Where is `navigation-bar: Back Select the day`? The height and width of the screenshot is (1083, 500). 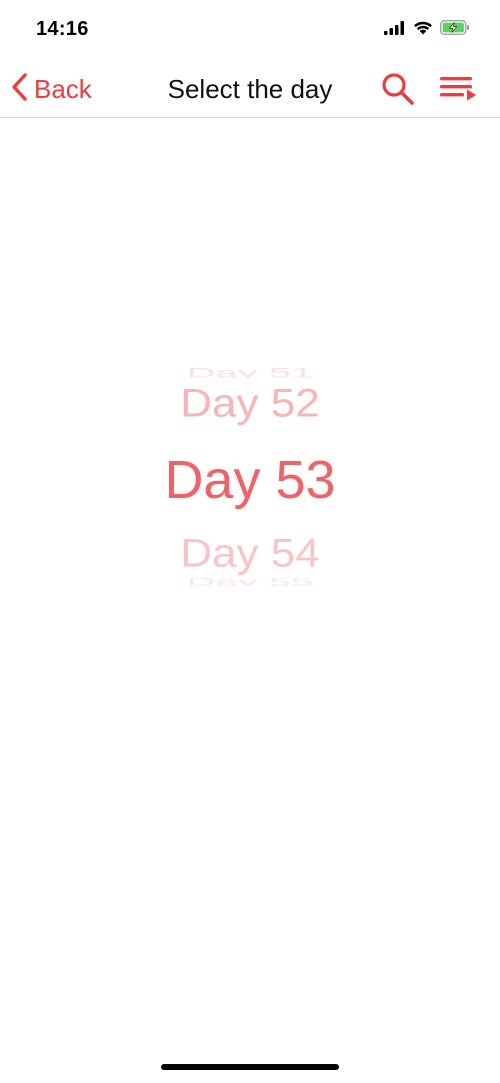 navigation-bar: Back Select the day is located at coordinates (250, 89).